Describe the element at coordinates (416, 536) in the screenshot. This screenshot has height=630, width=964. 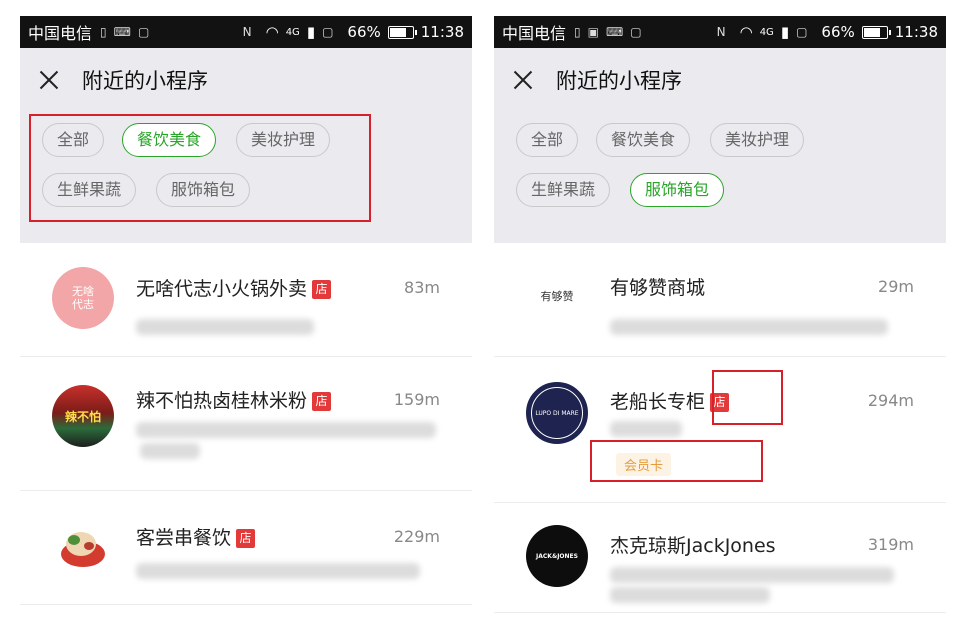
I see `item-distance: 229m` at that location.